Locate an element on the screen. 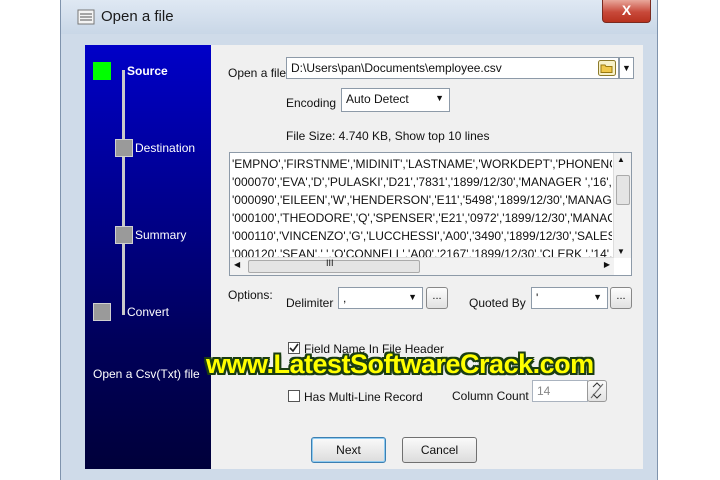 The width and height of the screenshot is (720, 480). title-bar: Open a file X is located at coordinates (359, 17).